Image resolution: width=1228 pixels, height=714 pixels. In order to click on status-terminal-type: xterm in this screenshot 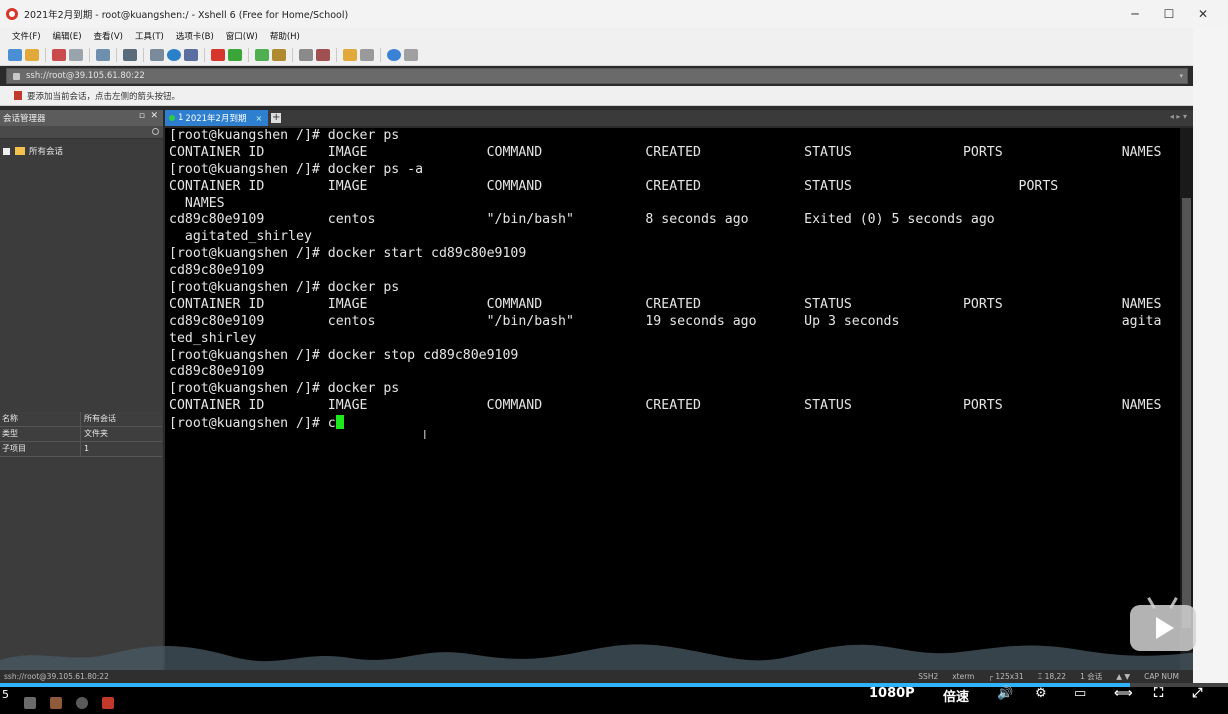, I will do `click(963, 676)`.